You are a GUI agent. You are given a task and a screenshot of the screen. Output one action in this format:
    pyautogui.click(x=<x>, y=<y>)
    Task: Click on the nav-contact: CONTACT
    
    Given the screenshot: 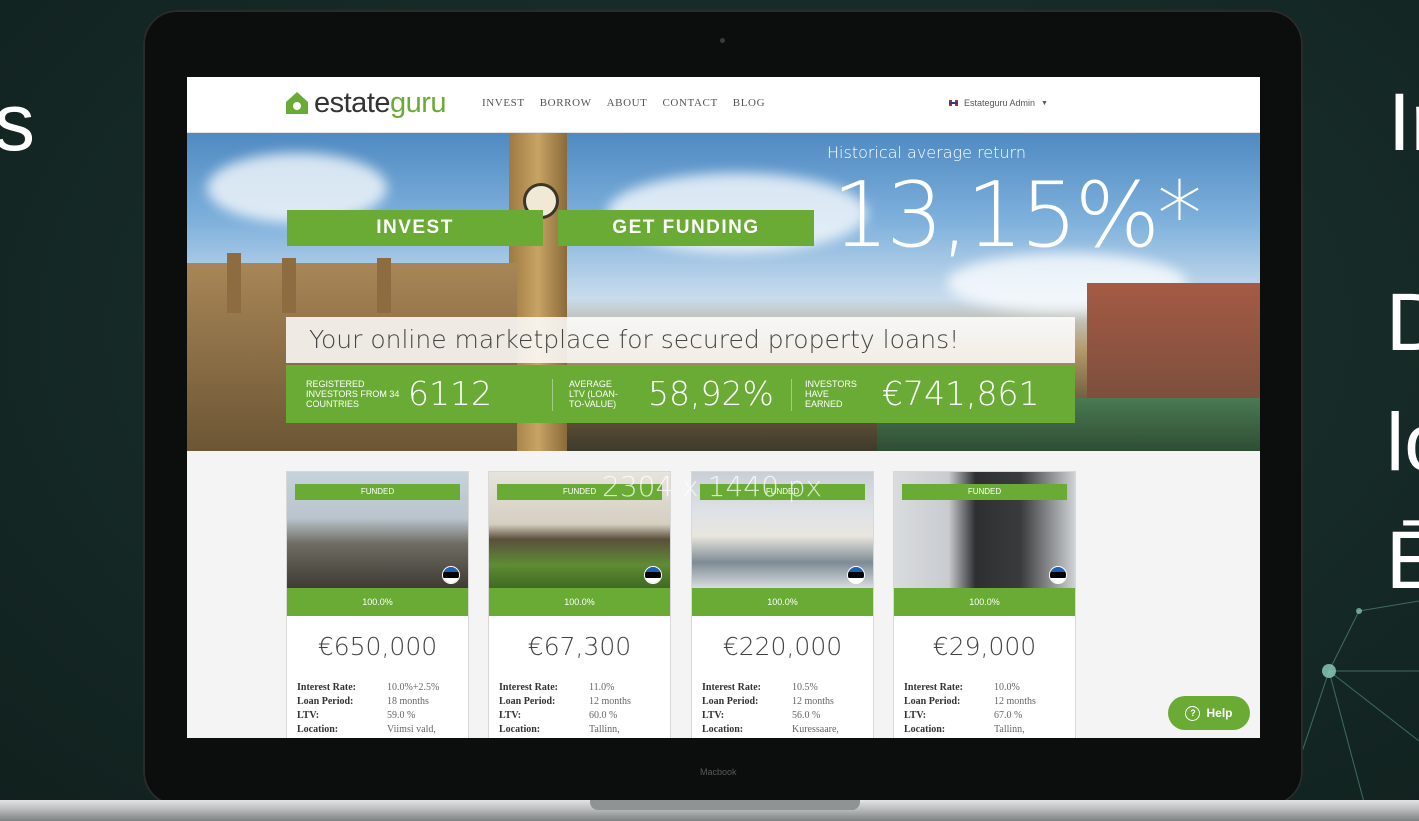 What is the action you would take?
    pyautogui.click(x=690, y=103)
    